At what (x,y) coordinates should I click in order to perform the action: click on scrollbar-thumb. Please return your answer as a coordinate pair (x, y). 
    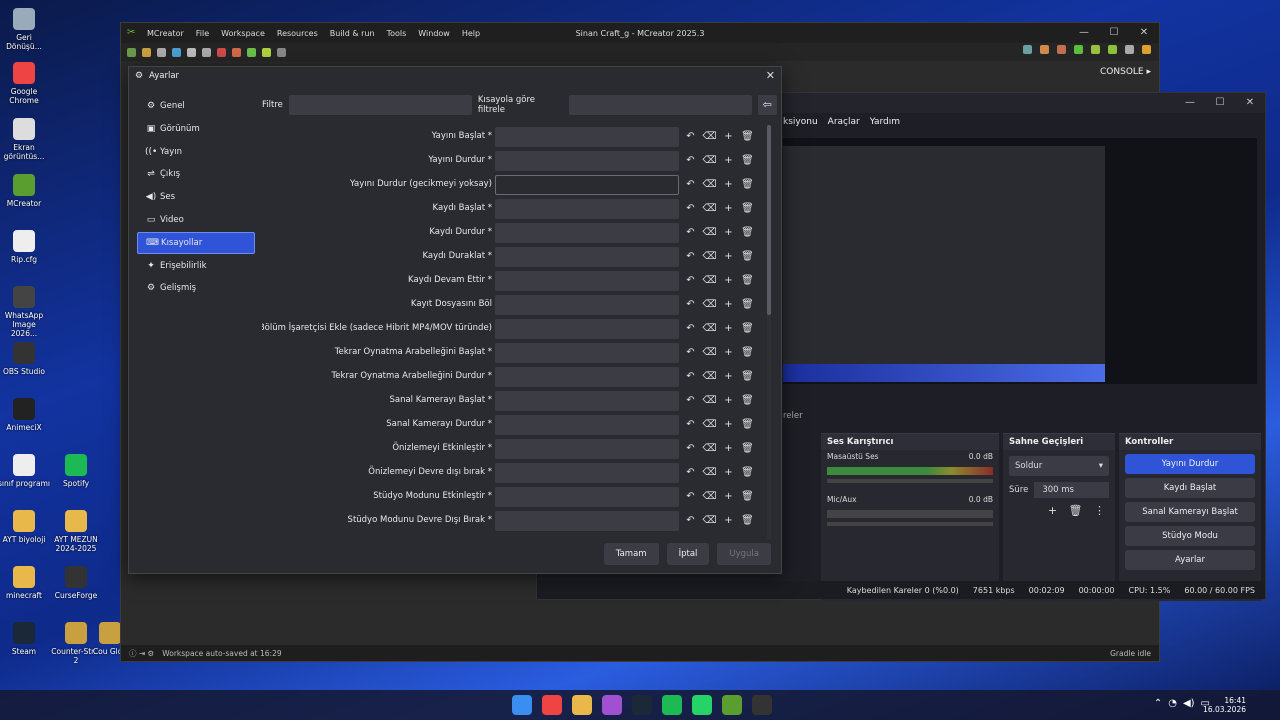
    Looking at the image, I should click on (769, 220).